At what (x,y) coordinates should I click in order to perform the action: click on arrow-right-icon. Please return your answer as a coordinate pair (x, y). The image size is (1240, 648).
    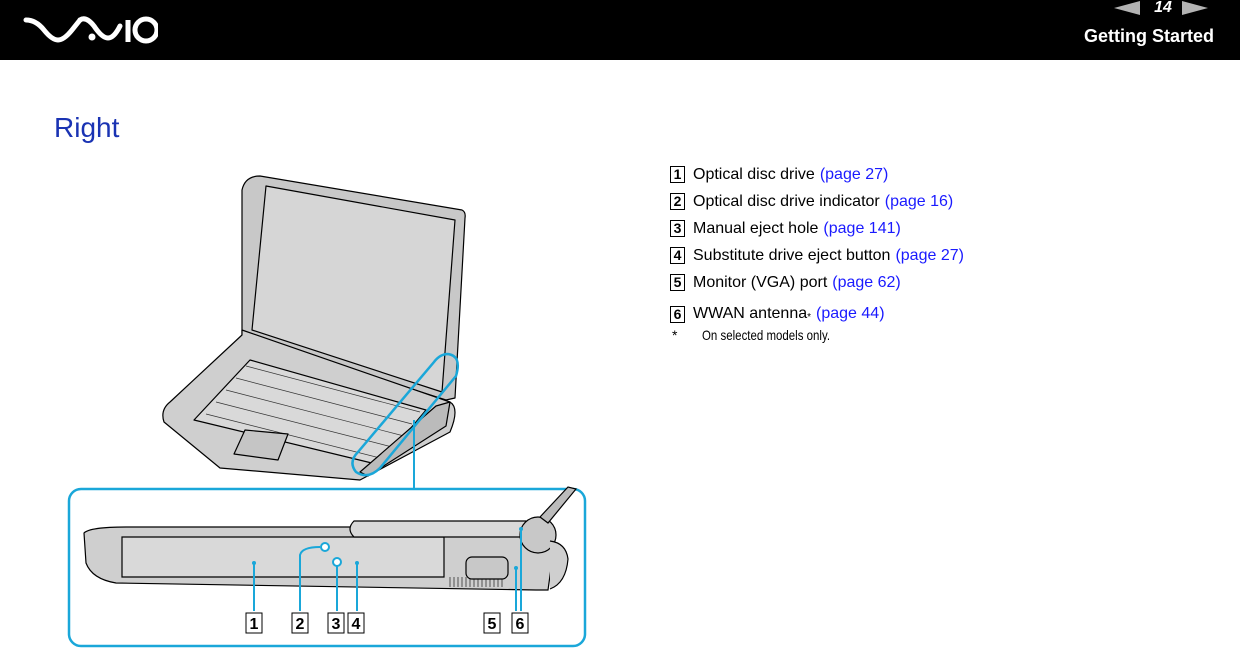
    Looking at the image, I should click on (1195, 8).